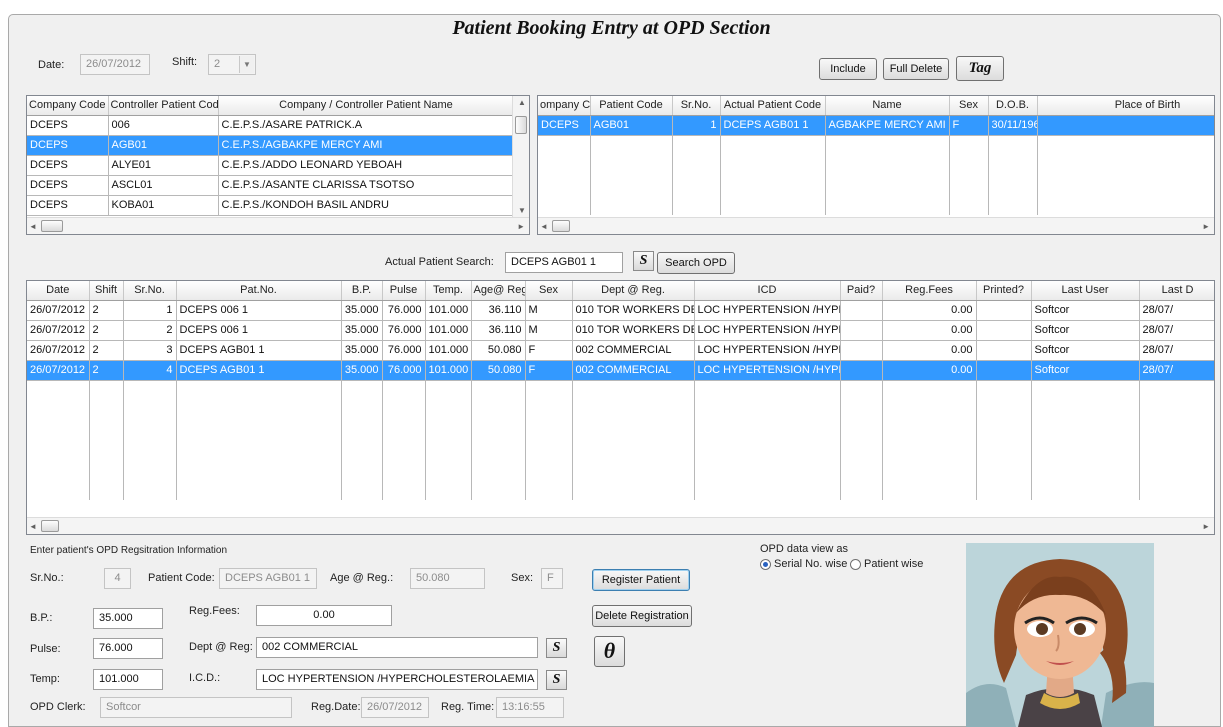  I want to click on opd-grid-column-header: B.P., so click(362, 291).